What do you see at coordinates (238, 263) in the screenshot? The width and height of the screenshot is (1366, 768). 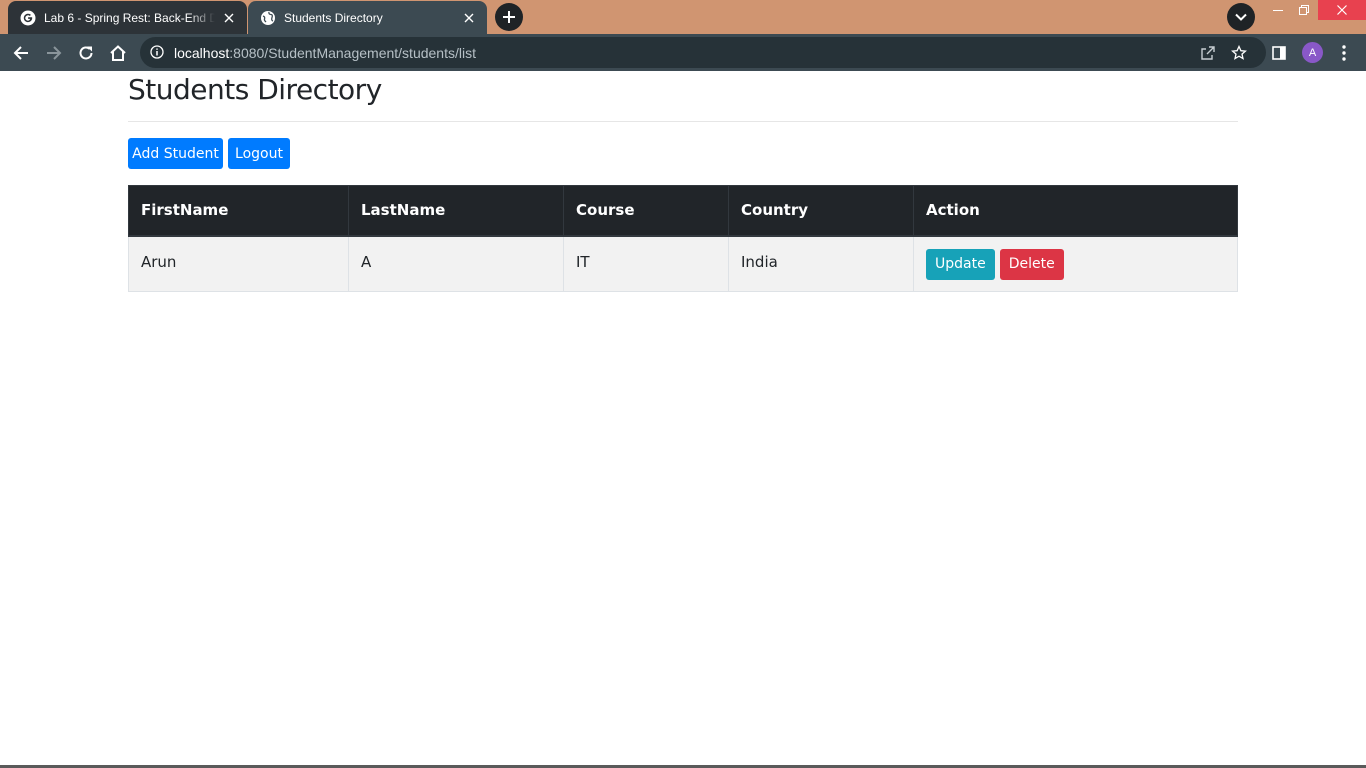 I see `cell-first-name: Arun` at bounding box center [238, 263].